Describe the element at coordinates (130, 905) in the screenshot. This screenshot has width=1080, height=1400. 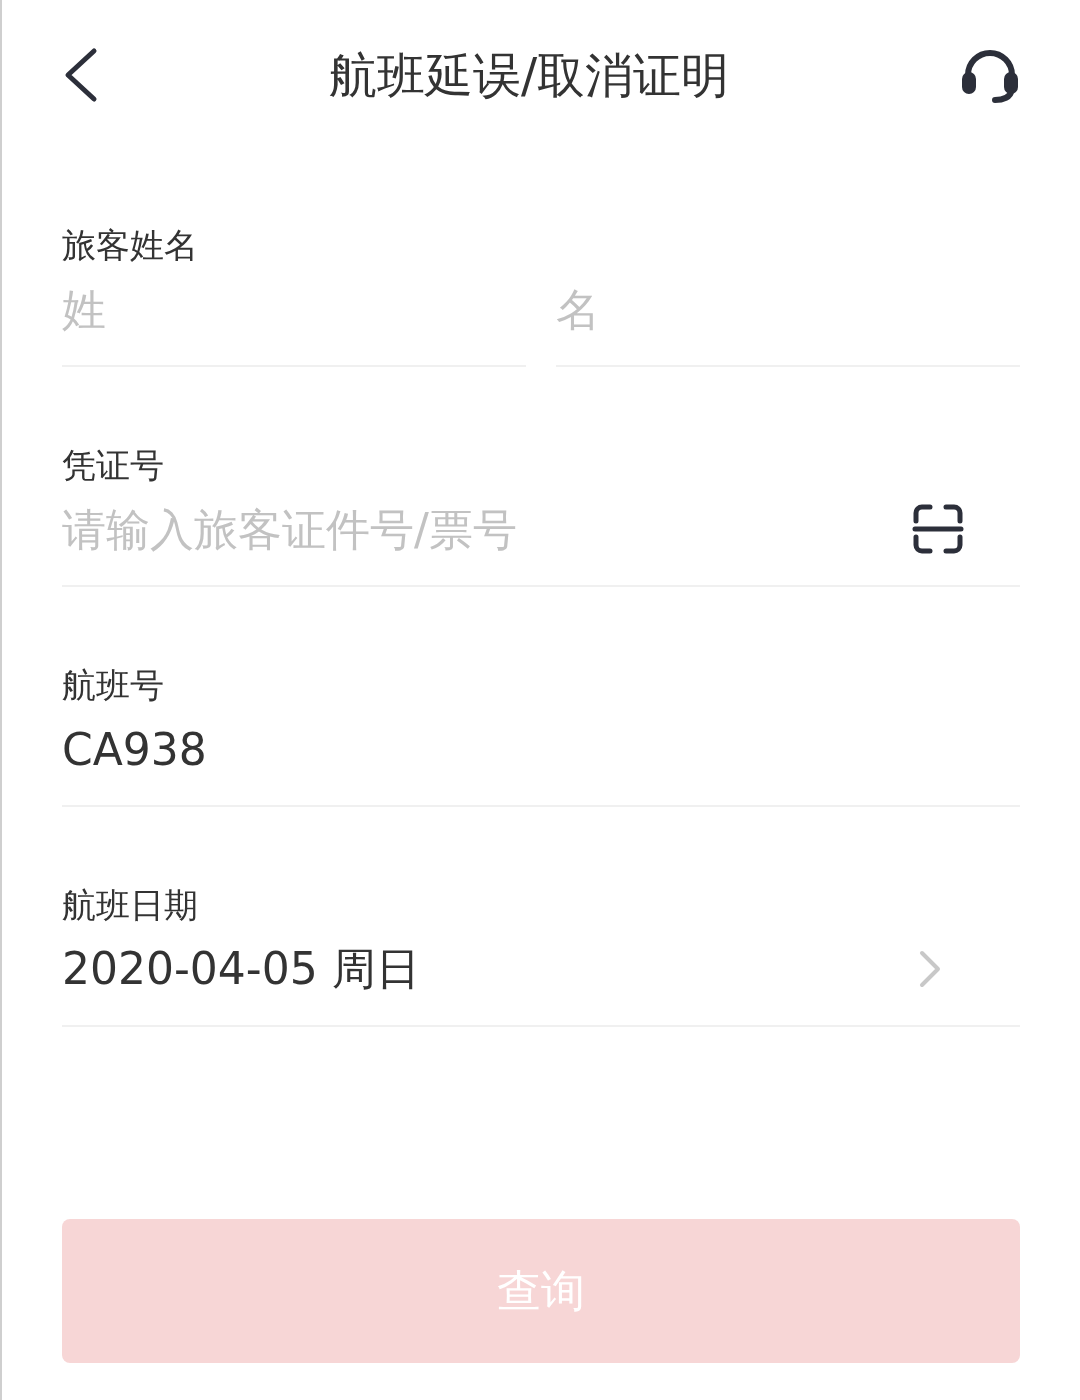
I see `field-label: 航班日期` at that location.